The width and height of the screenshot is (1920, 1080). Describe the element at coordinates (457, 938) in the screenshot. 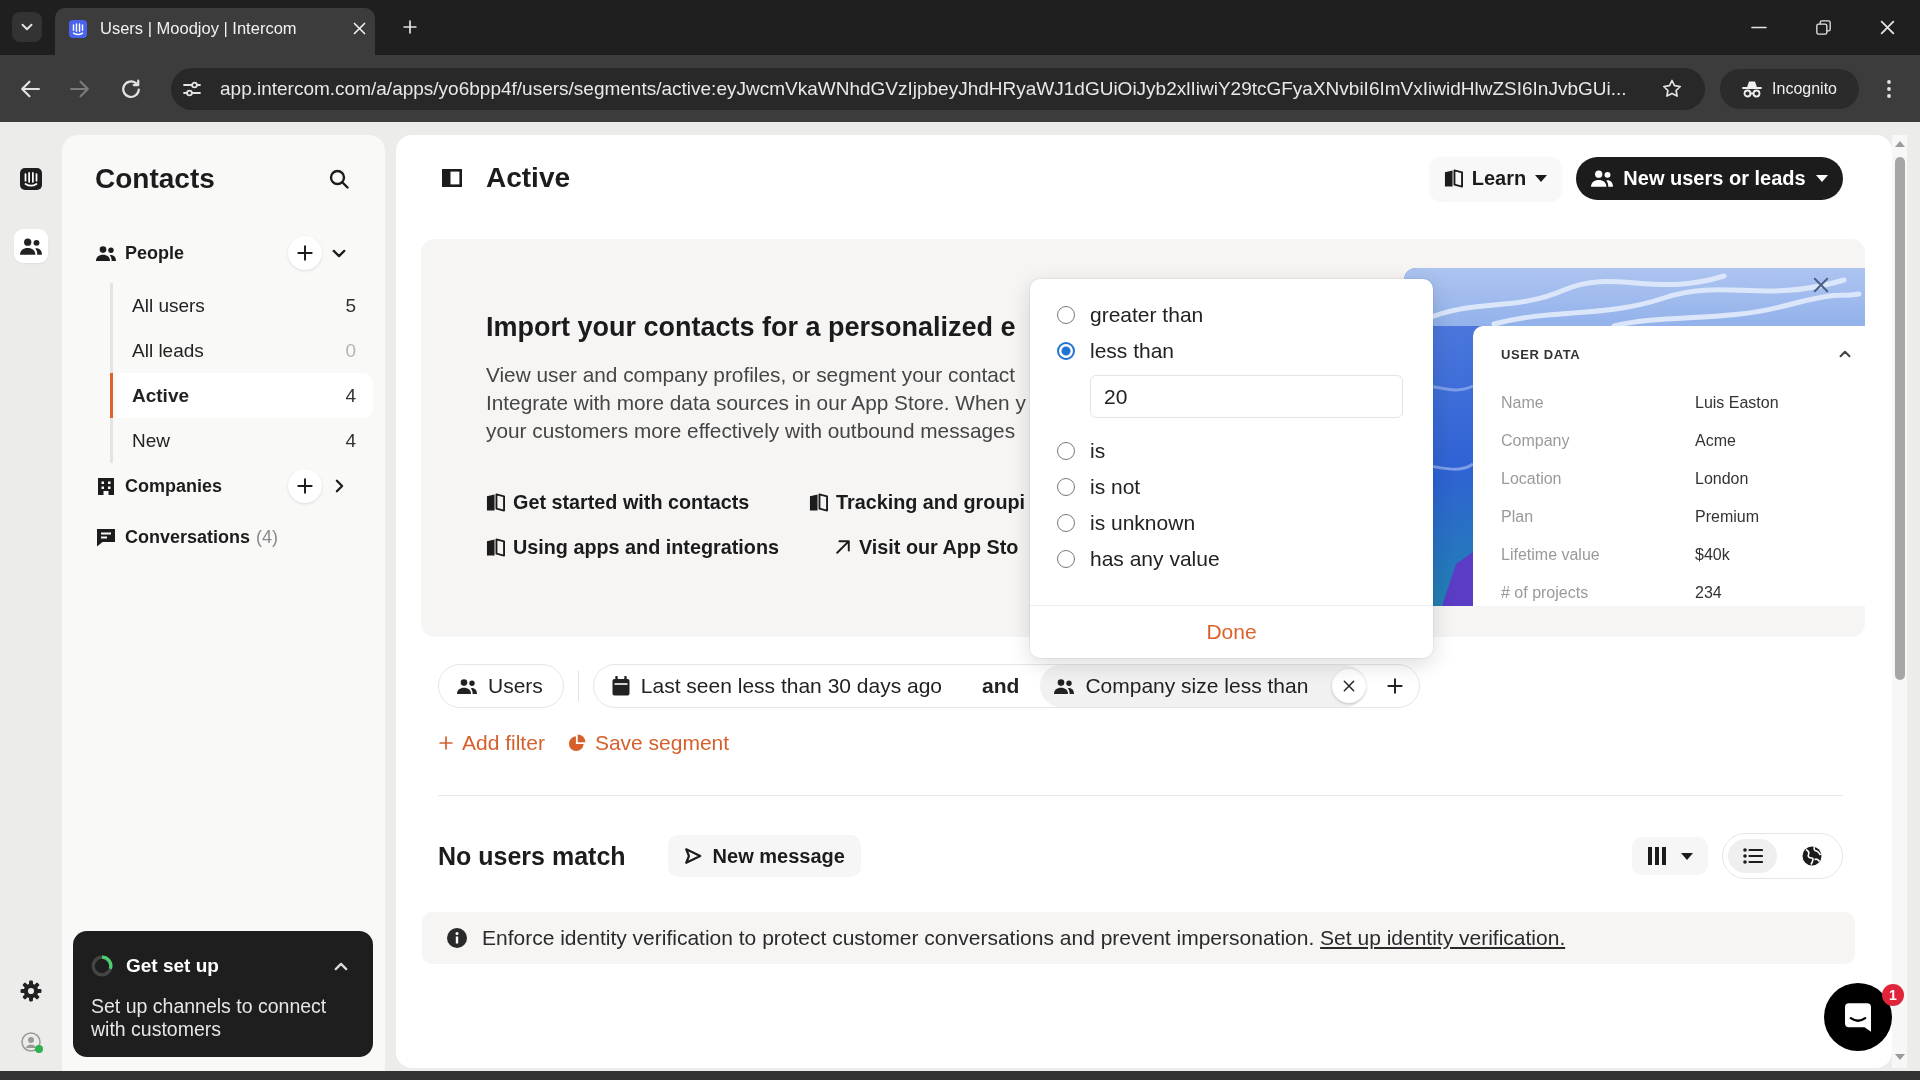

I see `info-icon` at that location.